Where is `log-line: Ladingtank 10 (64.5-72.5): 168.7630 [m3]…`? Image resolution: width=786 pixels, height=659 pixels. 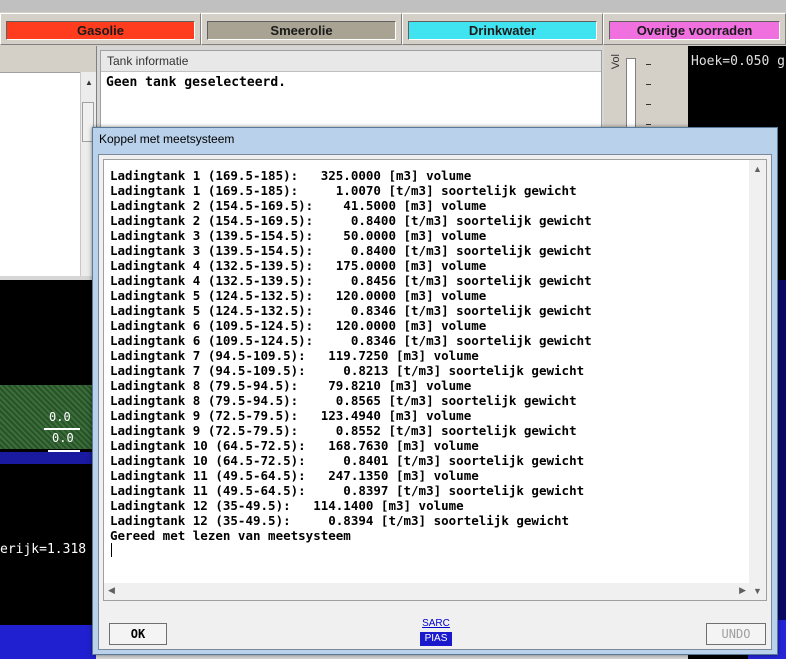 log-line: Ladingtank 10 (64.5-72.5): 168.7630 [m3]… is located at coordinates (294, 445).